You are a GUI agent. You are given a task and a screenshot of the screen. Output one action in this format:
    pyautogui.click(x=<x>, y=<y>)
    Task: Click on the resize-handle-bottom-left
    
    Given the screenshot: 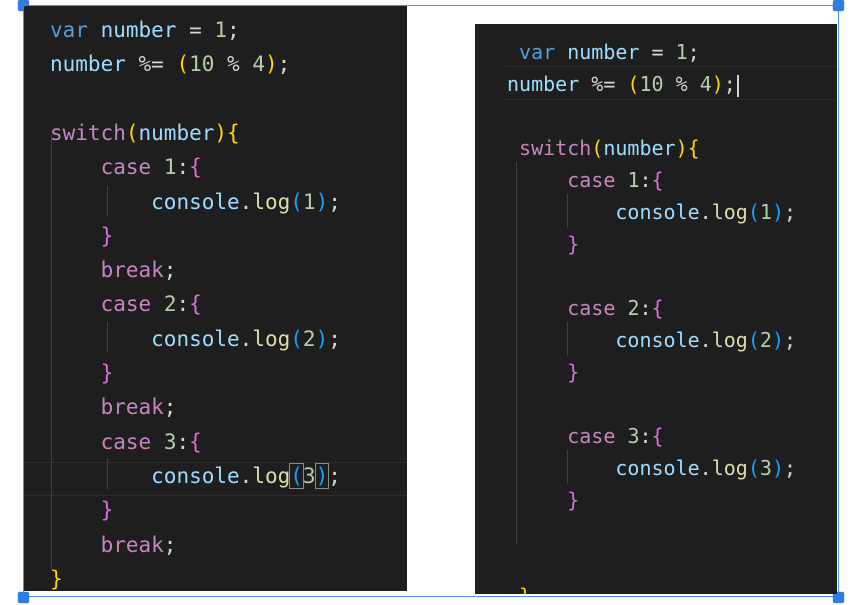 What is the action you would take?
    pyautogui.click(x=23, y=597)
    